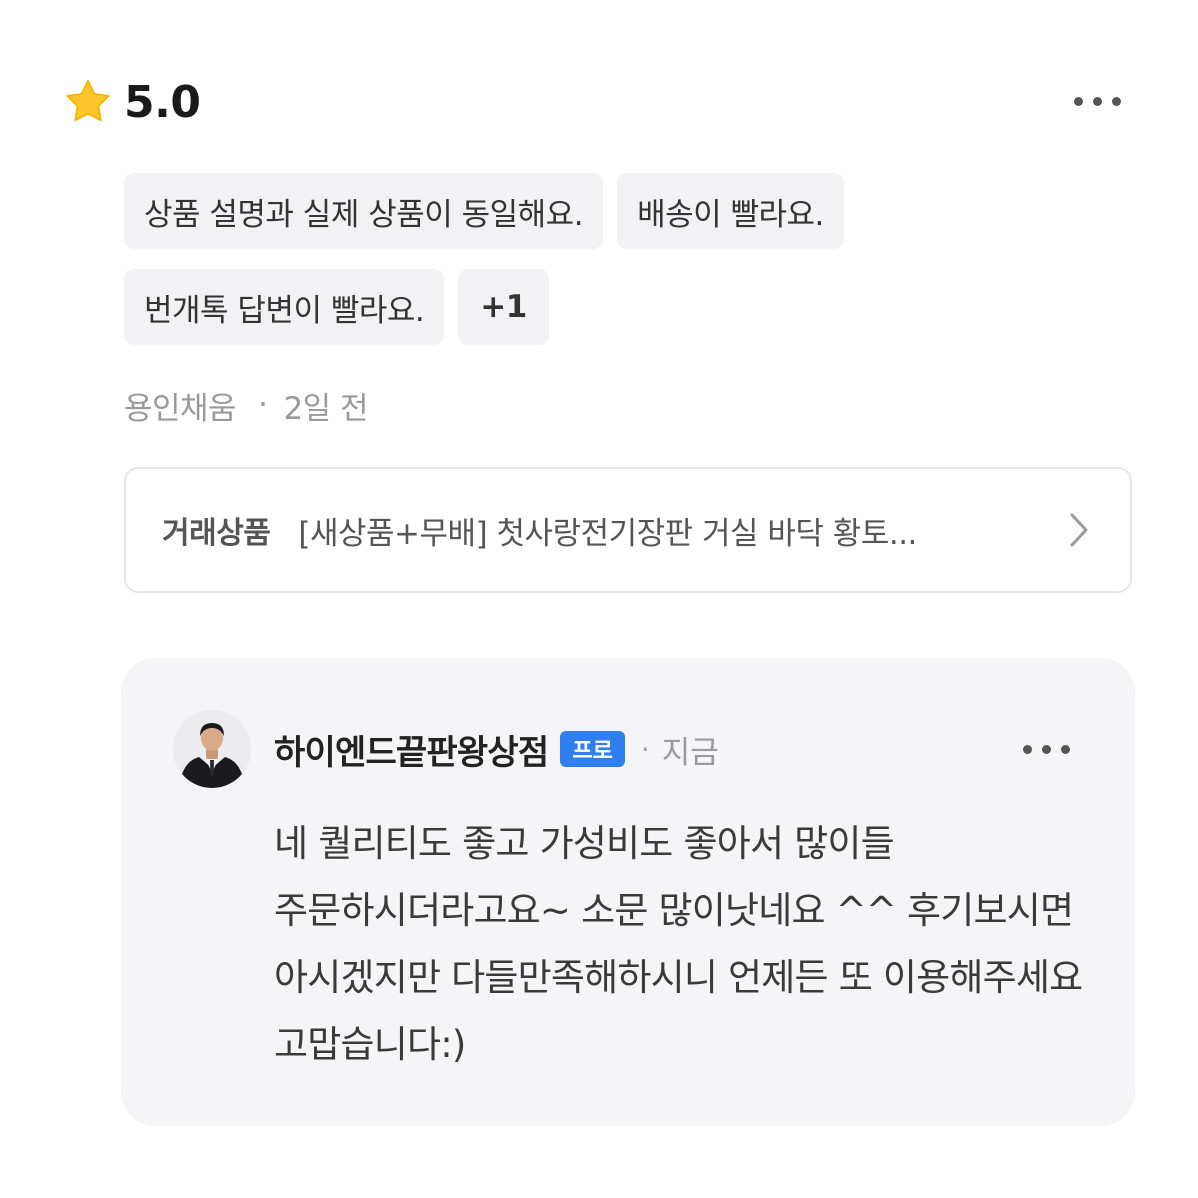 This screenshot has width=1198, height=1198. I want to click on review-more-options-icon, so click(1097, 101).